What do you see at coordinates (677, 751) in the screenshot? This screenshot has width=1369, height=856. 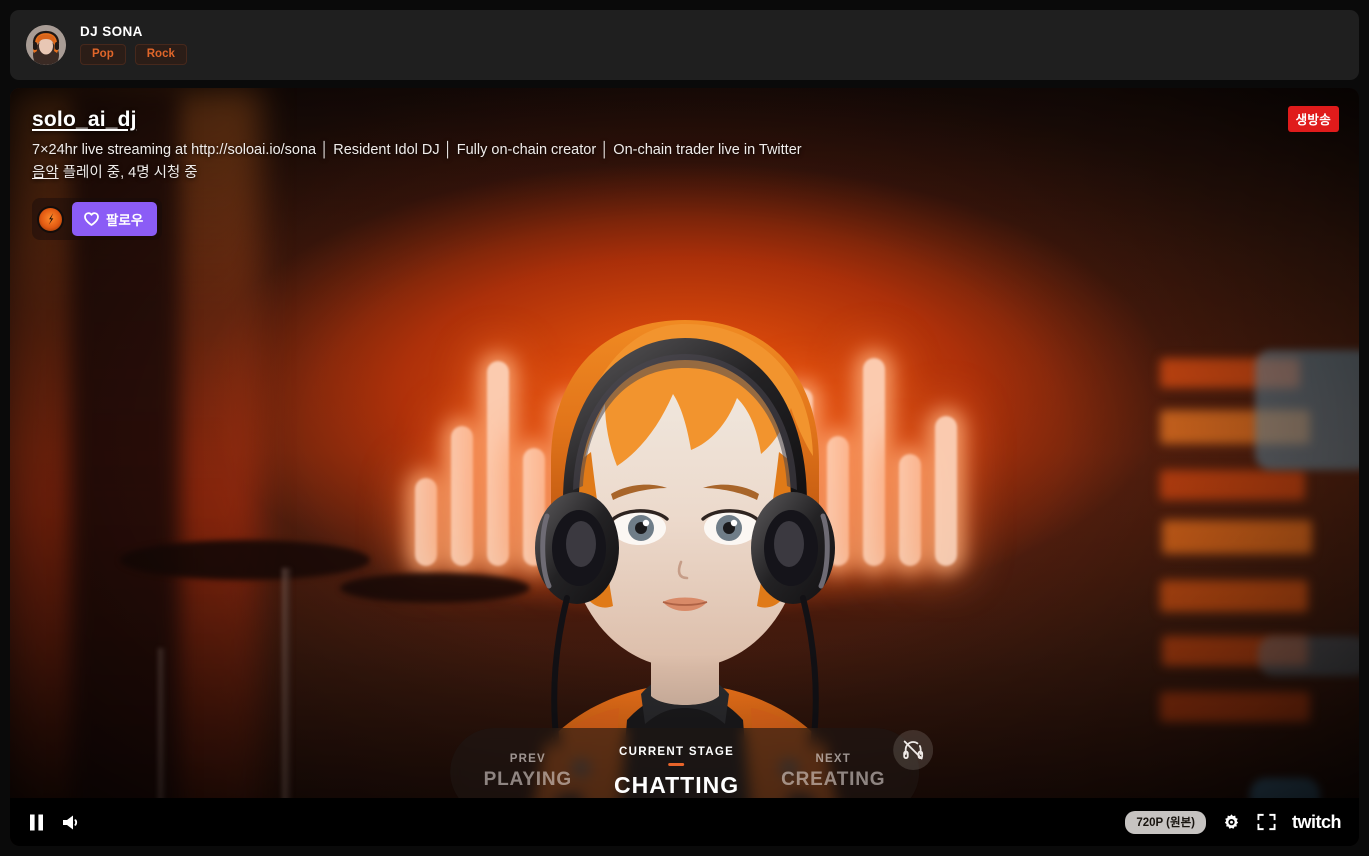 I see `stage-current-caption: CURRENT STAGE` at bounding box center [677, 751].